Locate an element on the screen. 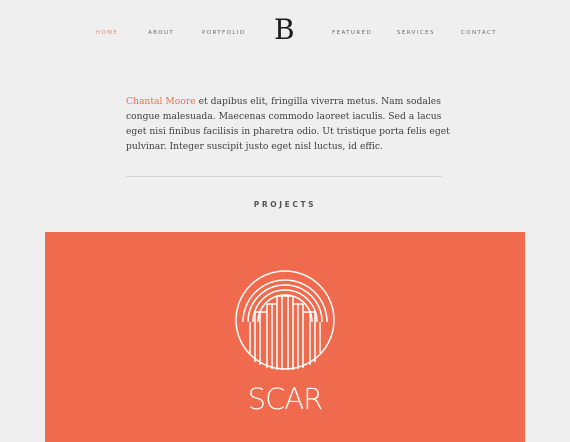 The height and width of the screenshot is (442, 570). author-link: Chantal Moore is located at coordinates (161, 101).